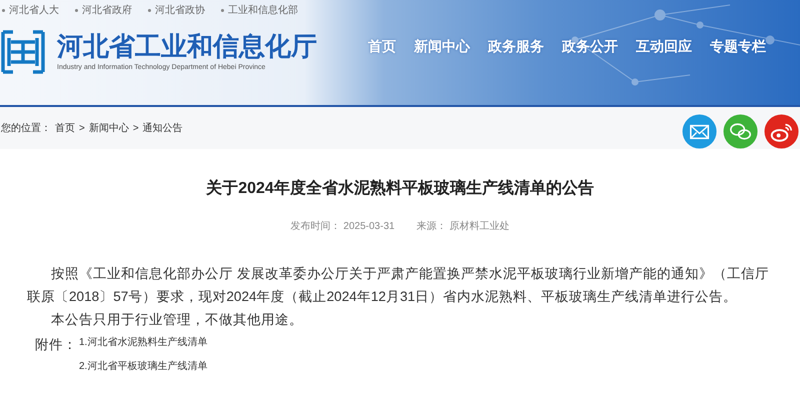 Image resolution: width=800 pixels, height=400 pixels. Describe the element at coordinates (263, 10) in the screenshot. I see `top-link: 工业和信息化部` at that location.